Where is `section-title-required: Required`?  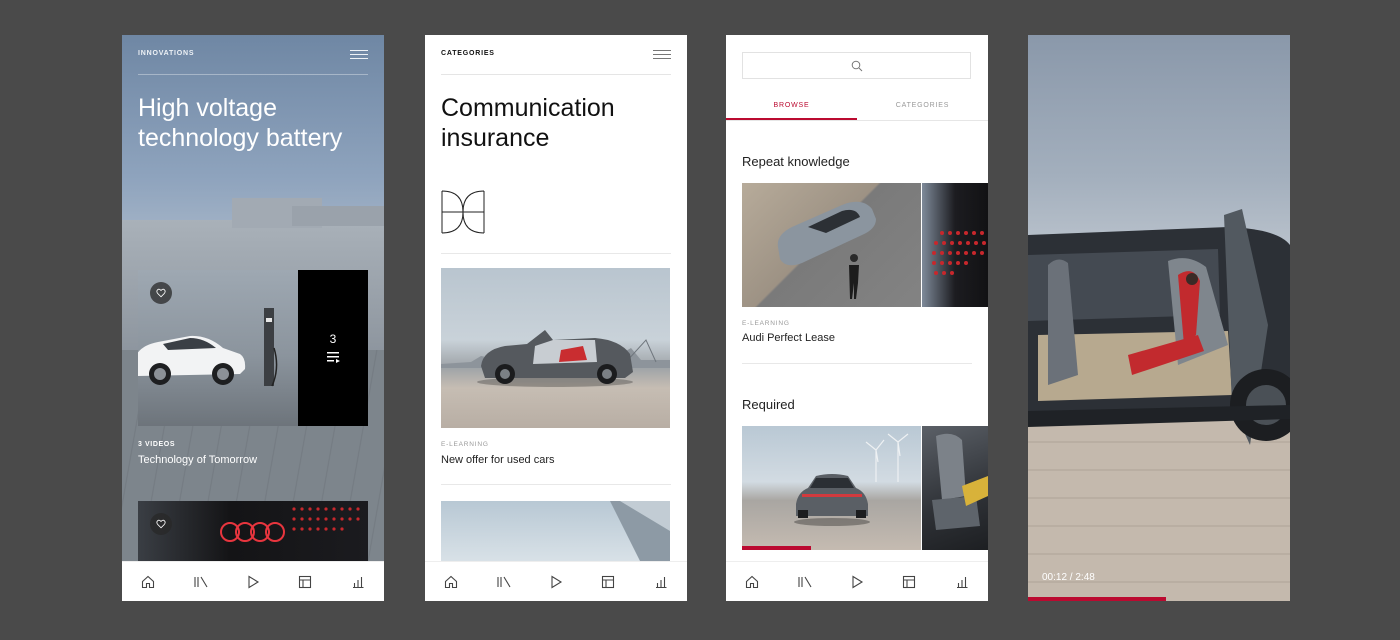 section-title-required: Required is located at coordinates (768, 404).